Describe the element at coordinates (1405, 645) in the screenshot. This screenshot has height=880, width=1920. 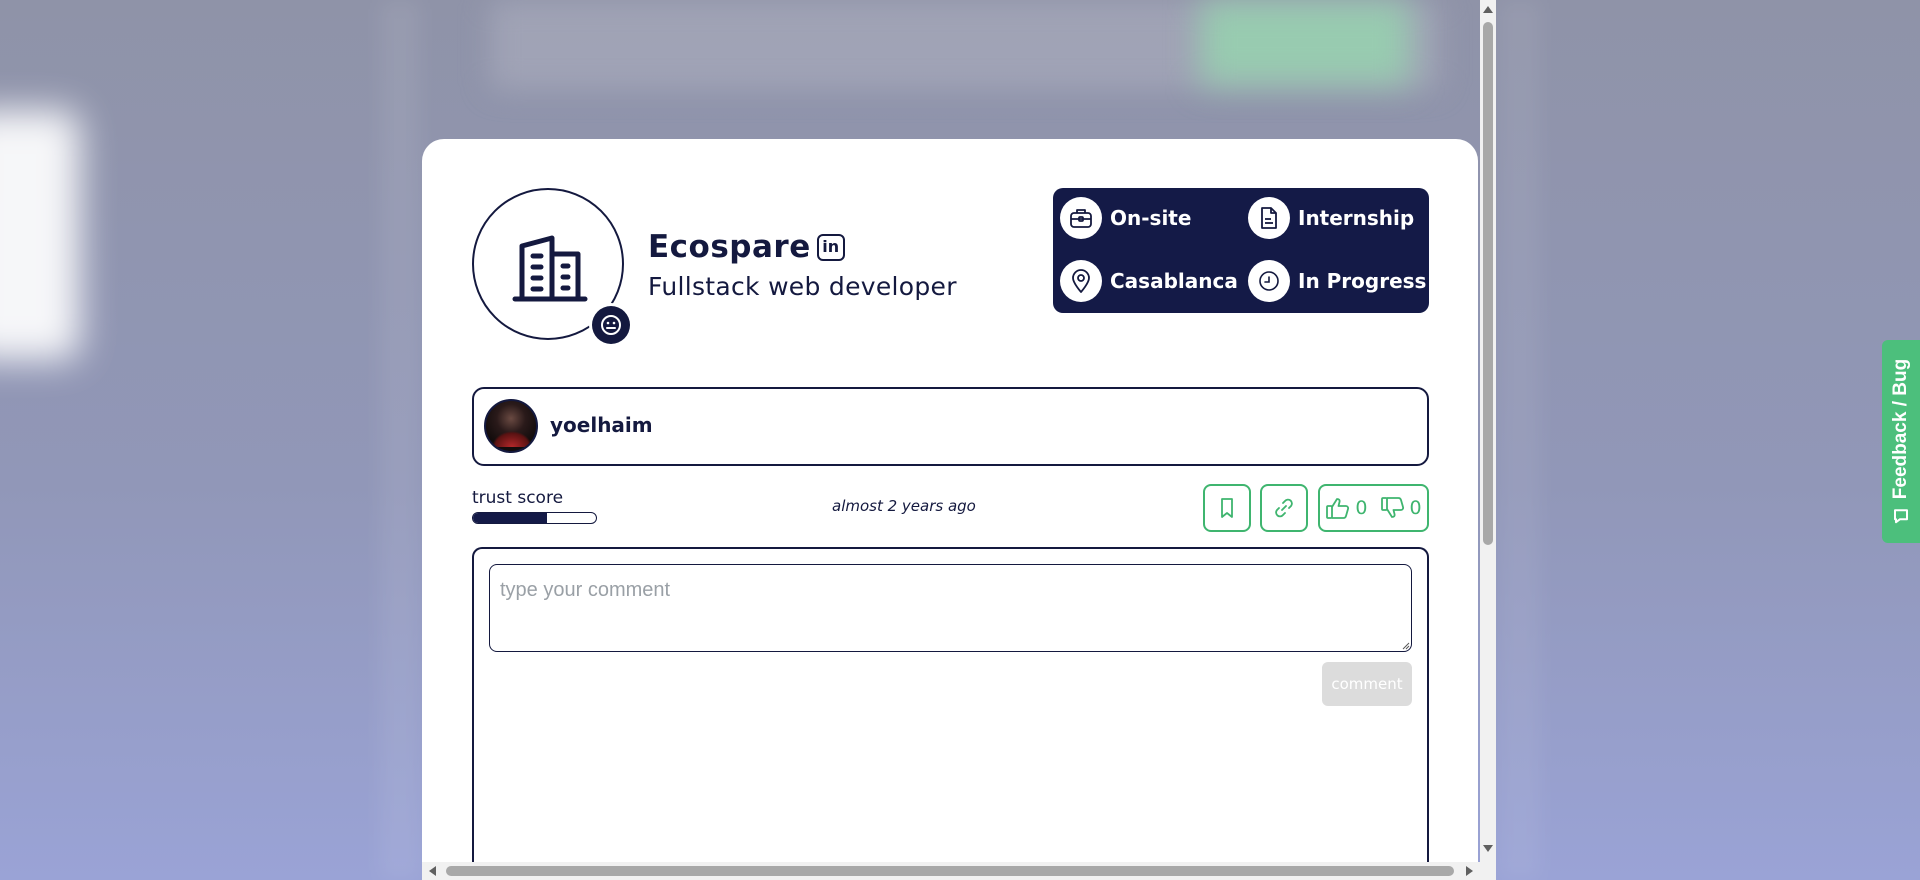
I see `resize-grip-icon` at that location.